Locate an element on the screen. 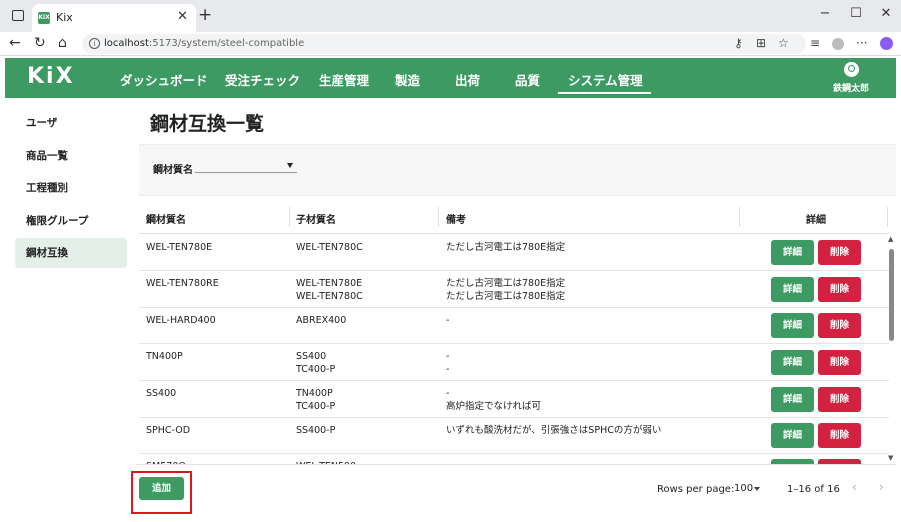 This screenshot has width=901, height=522. new-tab-icon: + is located at coordinates (205, 15).